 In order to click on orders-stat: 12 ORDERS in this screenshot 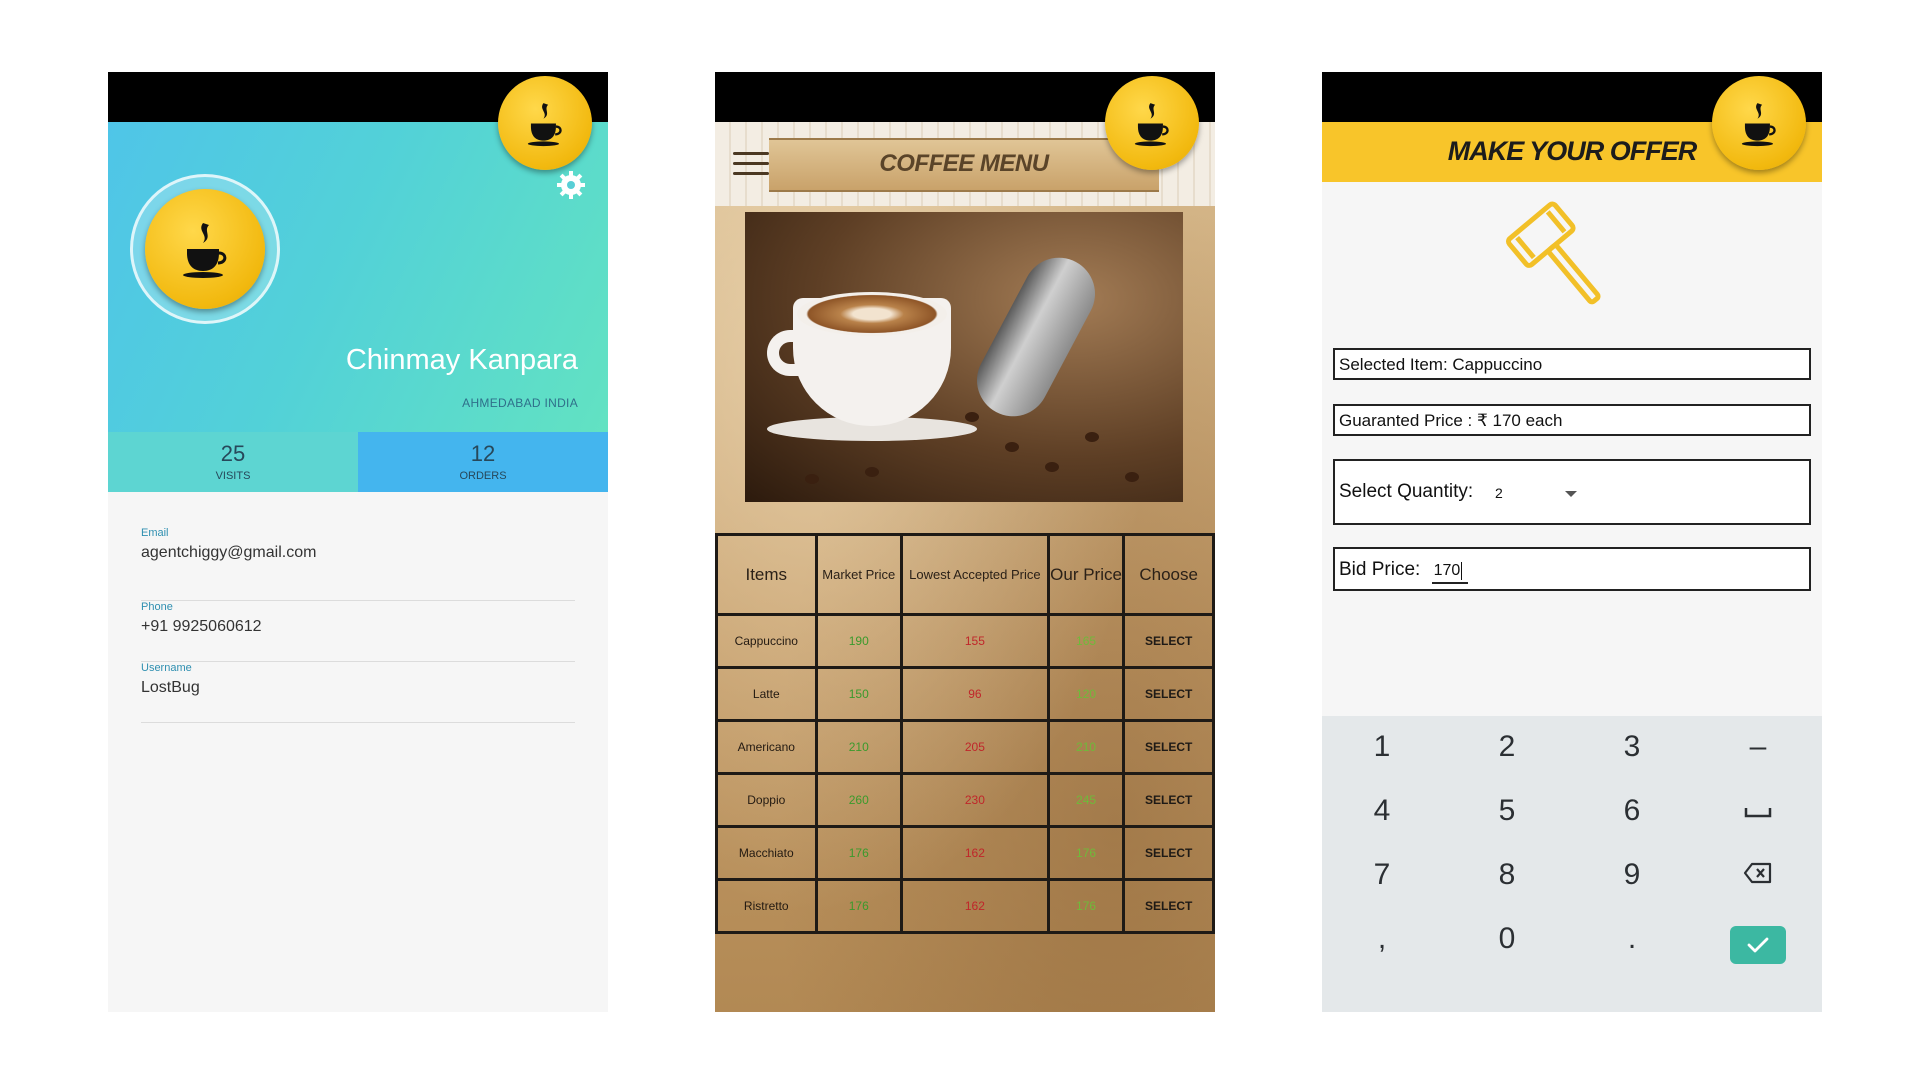, I will do `click(483, 462)`.